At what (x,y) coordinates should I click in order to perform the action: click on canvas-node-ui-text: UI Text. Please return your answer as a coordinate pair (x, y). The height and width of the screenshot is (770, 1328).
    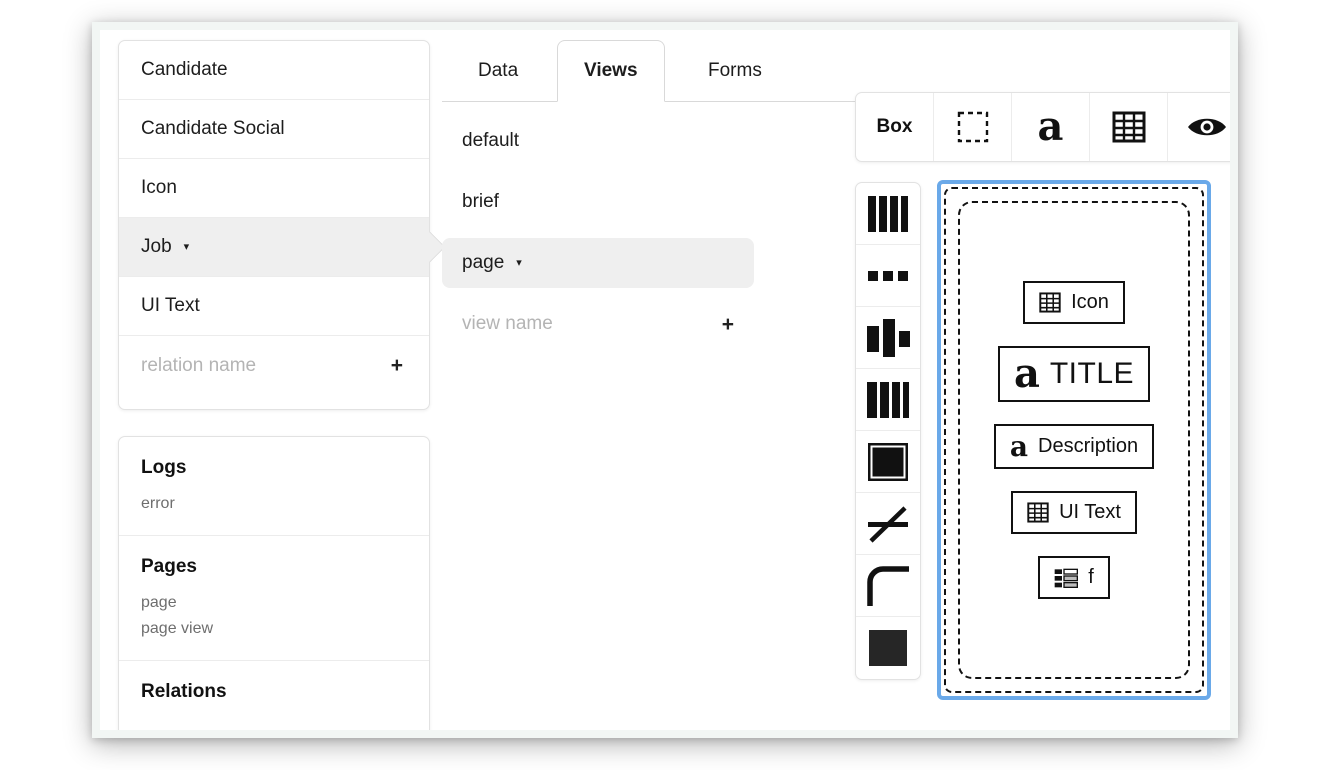
    Looking at the image, I should click on (1074, 513).